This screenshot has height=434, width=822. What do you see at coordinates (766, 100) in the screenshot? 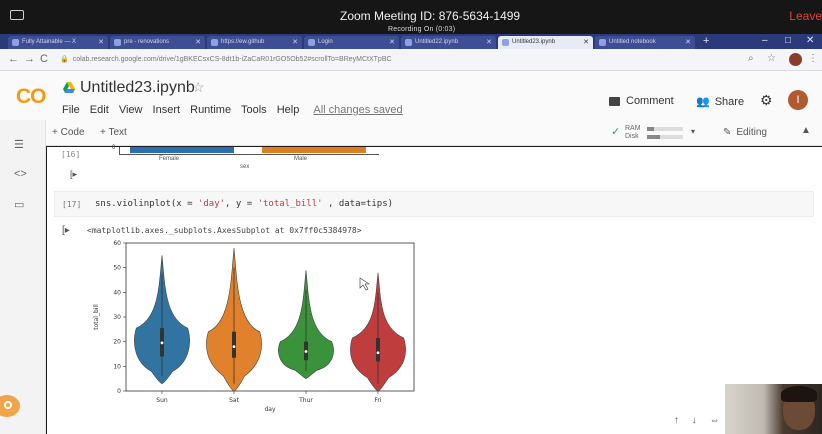
I see `gear-icon: ⚙` at bounding box center [766, 100].